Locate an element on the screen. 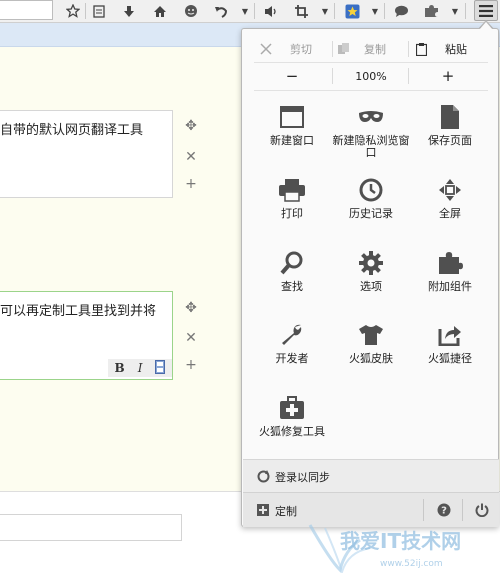 This screenshot has width=500, height=574. browser-toolbar: ▼ ▼ ▼ ▼ is located at coordinates (250, 11).